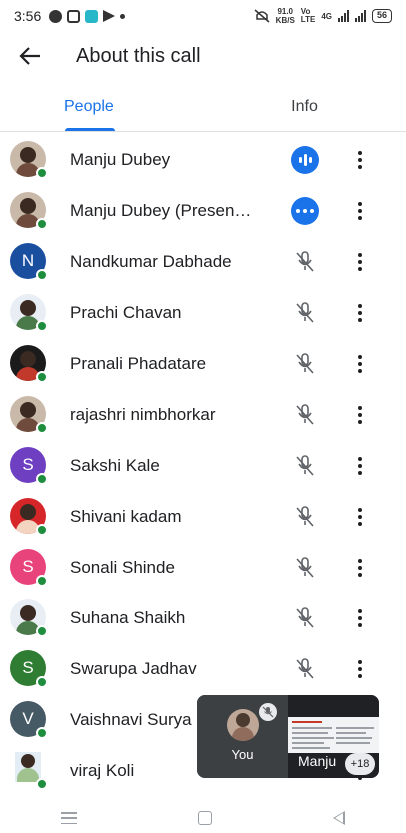 This screenshot has width=406, height=833. What do you see at coordinates (203, 16) in the screenshot?
I see `status-bar: 3:56 91.0 KB/S Vo LTE 4G 56` at bounding box center [203, 16].